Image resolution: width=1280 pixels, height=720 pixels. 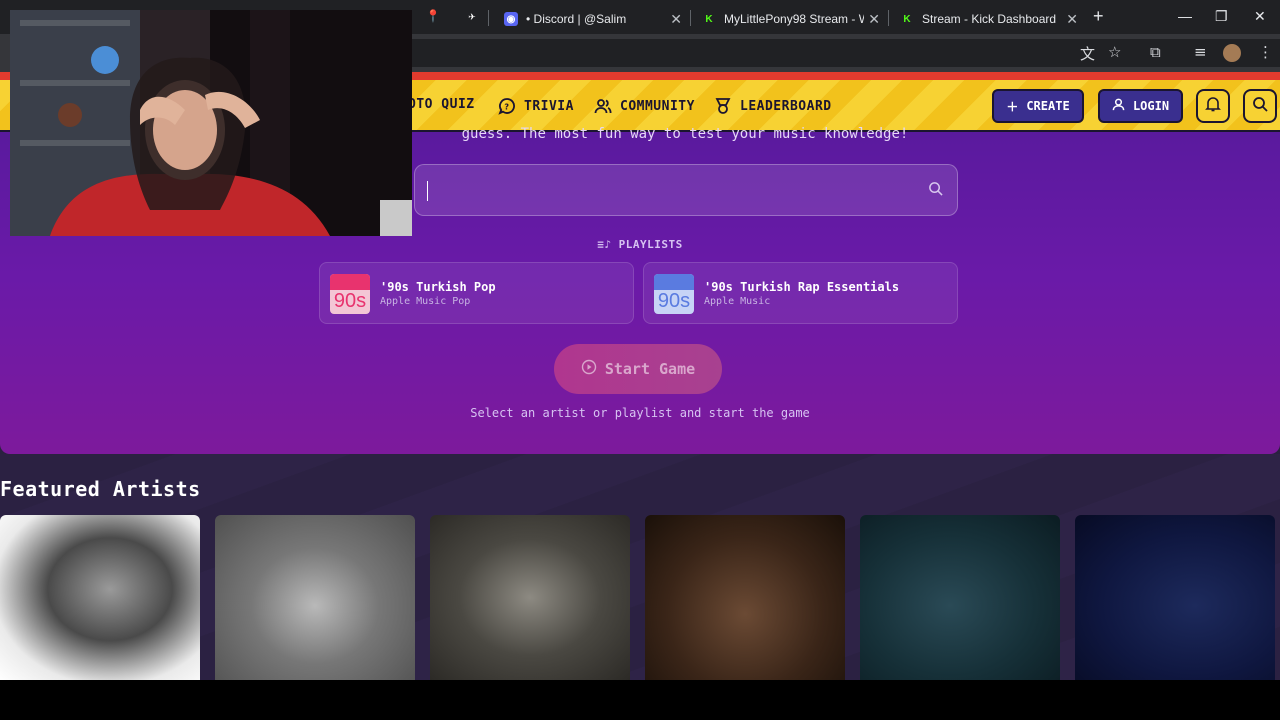 What do you see at coordinates (472, 16) in the screenshot?
I see `pinned-tab-app-icon: ✈` at bounding box center [472, 16].